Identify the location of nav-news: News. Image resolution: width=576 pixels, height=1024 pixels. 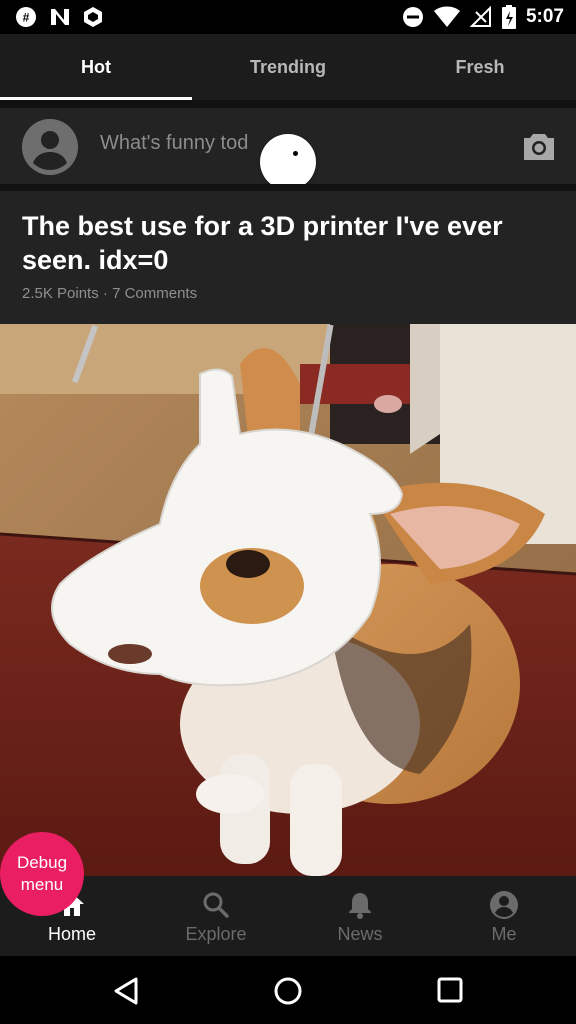
(360, 916).